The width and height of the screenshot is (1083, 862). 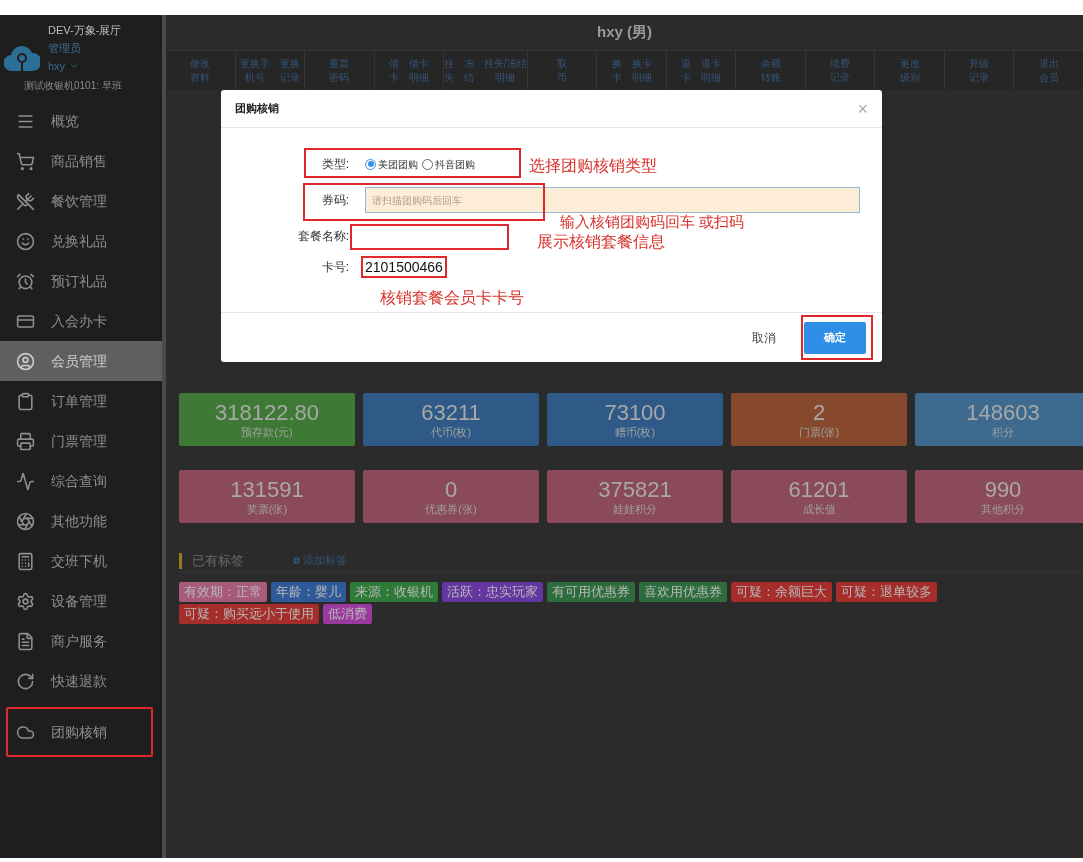 I want to click on card-number: 2101500466, so click(x=404, y=267).